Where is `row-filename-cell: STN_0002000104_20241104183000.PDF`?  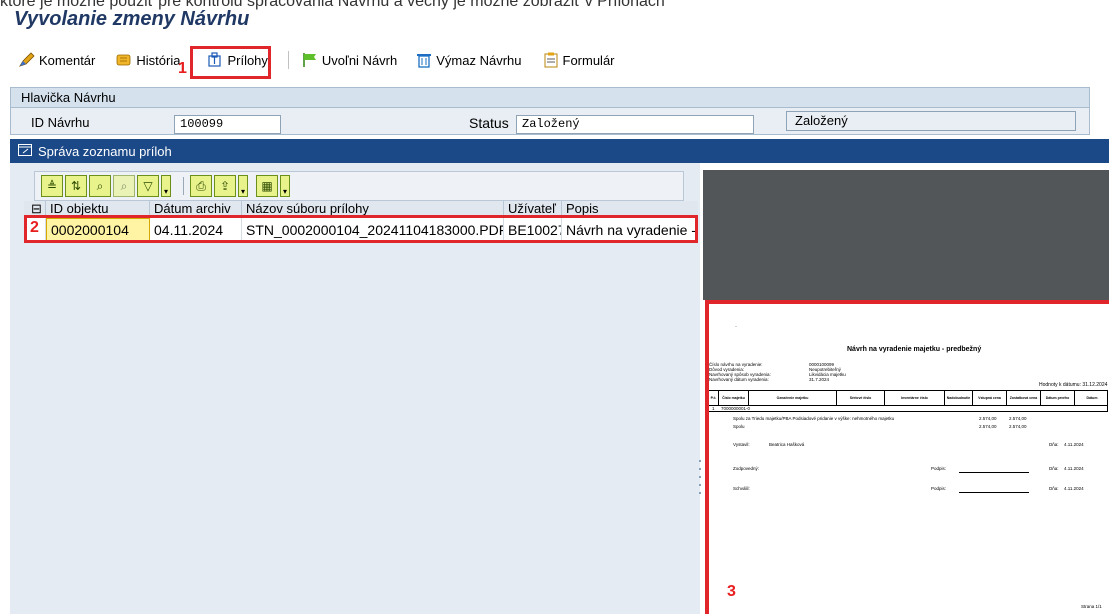 row-filename-cell: STN_0002000104_20241104183000.PDF is located at coordinates (373, 229).